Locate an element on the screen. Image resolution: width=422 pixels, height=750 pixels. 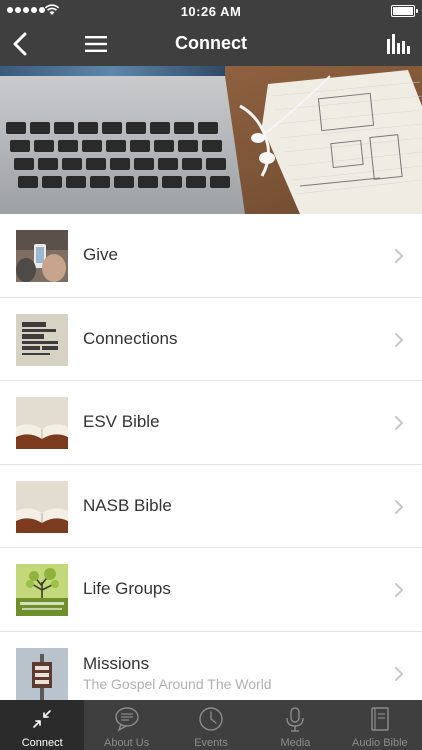
nav-bar: Connect is located at coordinates (211, 44).